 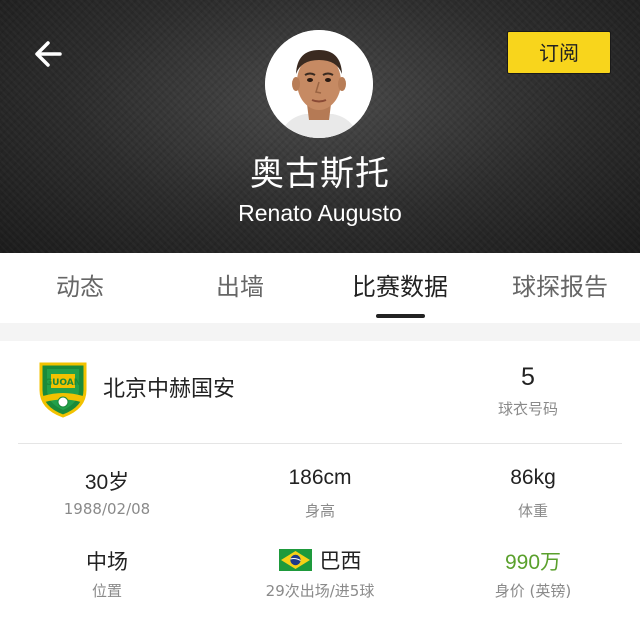 What do you see at coordinates (528, 377) in the screenshot?
I see `jersey-number: 5` at bounding box center [528, 377].